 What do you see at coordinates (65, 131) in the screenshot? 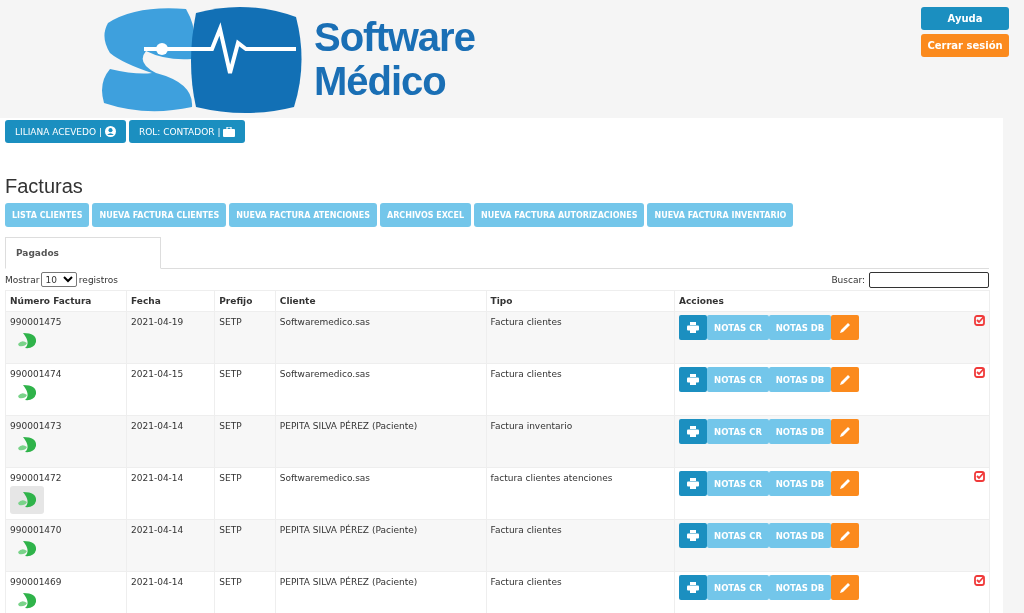
I see `user-button: LILIANA ACEVEDO |` at bounding box center [65, 131].